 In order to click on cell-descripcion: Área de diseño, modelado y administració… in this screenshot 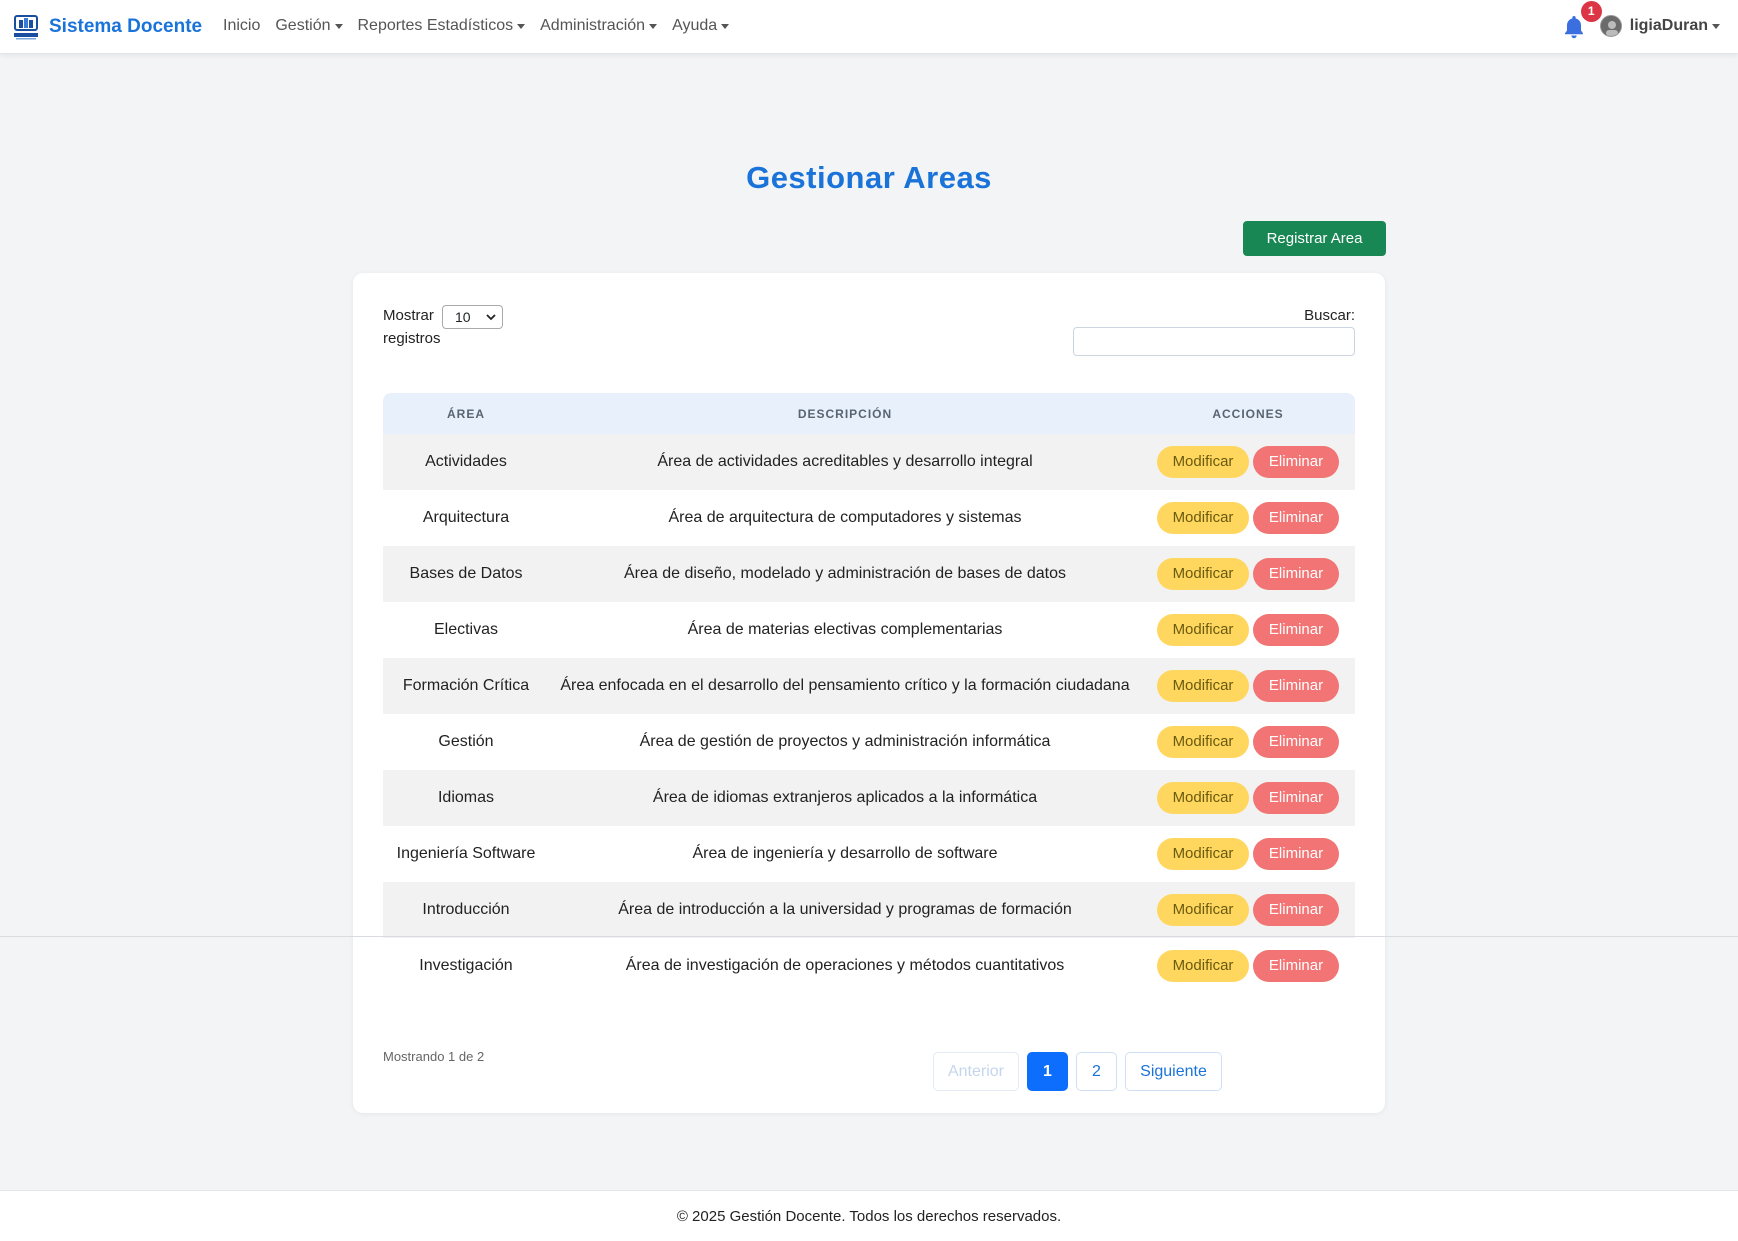, I will do `click(845, 573)`.